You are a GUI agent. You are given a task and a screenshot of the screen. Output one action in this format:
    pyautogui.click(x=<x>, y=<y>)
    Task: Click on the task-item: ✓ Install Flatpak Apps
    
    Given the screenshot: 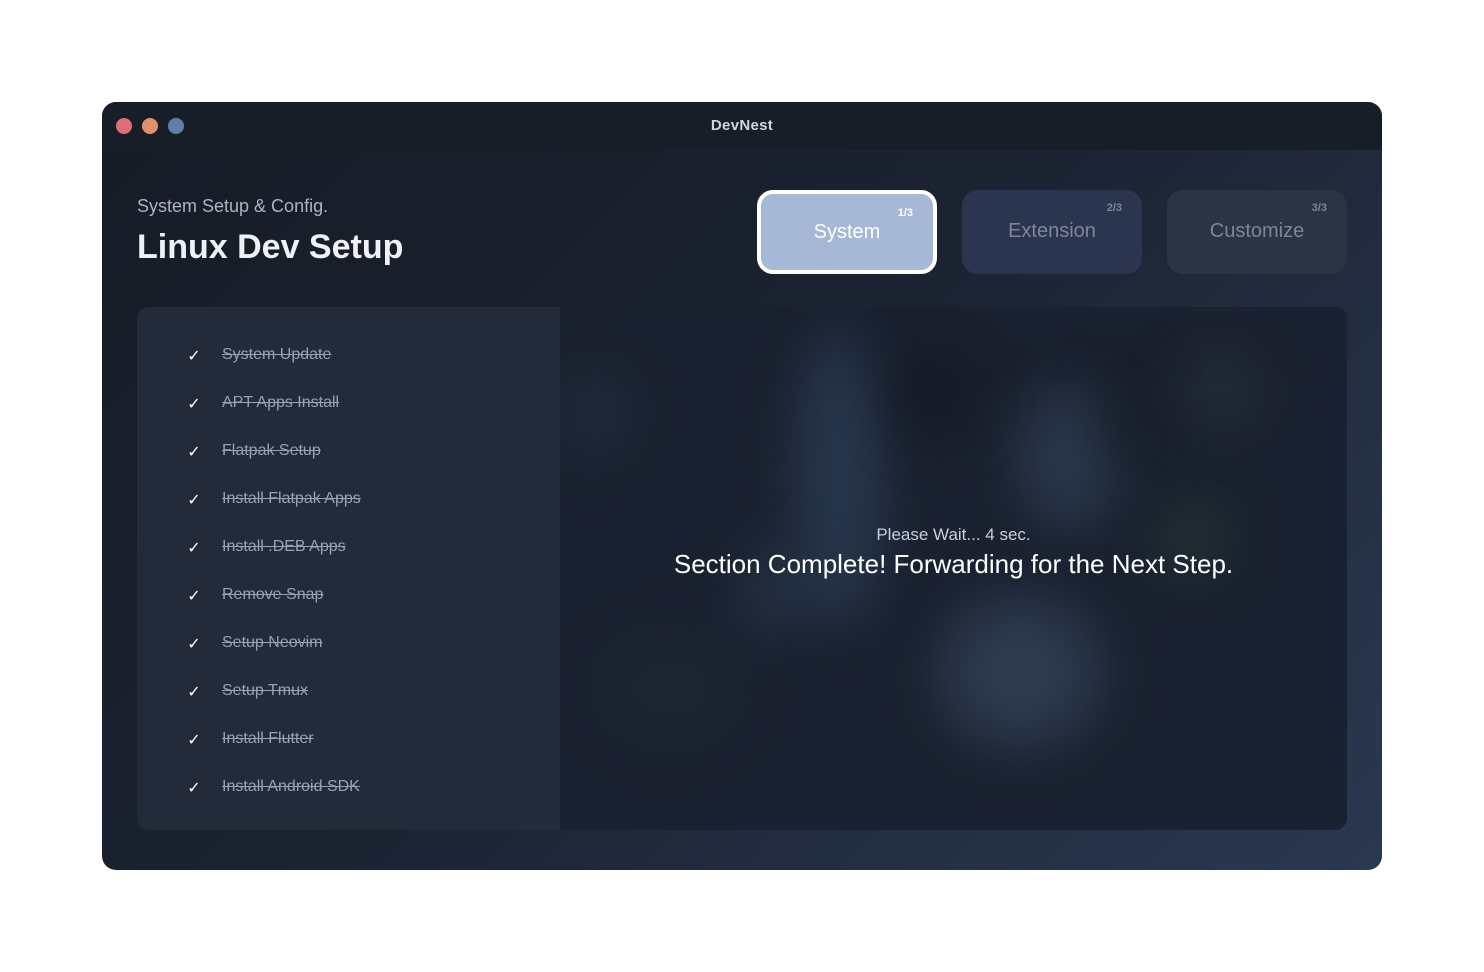 What is the action you would take?
    pyautogui.click(x=357, y=499)
    